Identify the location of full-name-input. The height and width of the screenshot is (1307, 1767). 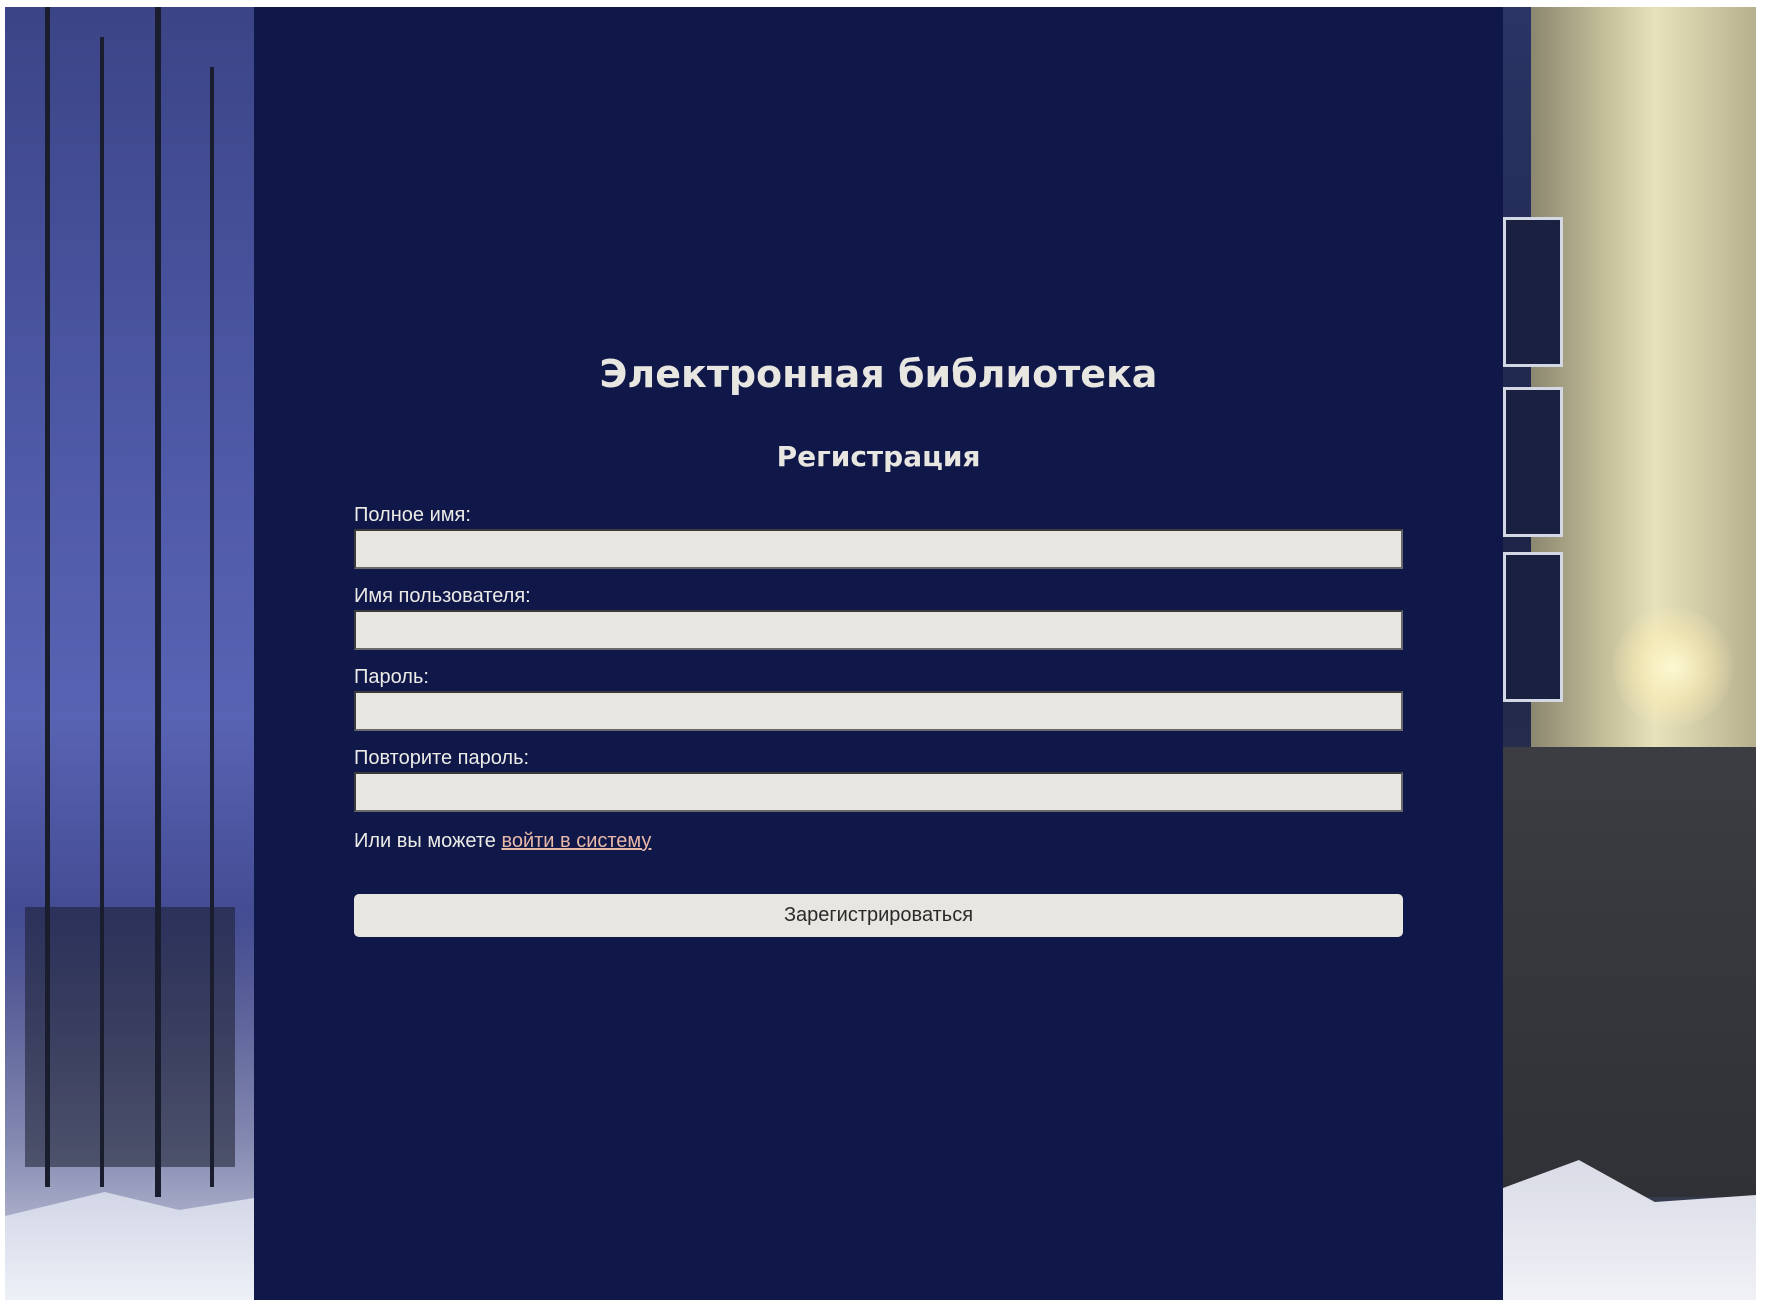
(878, 549).